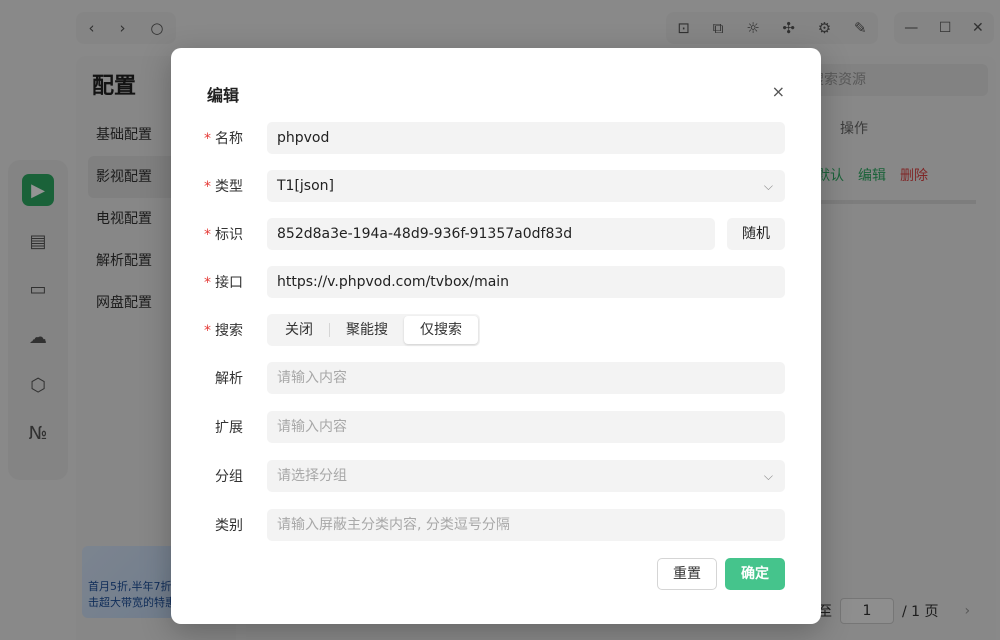 The height and width of the screenshot is (640, 1000). I want to click on group-select: 请选择分组 ⌵, so click(526, 476).